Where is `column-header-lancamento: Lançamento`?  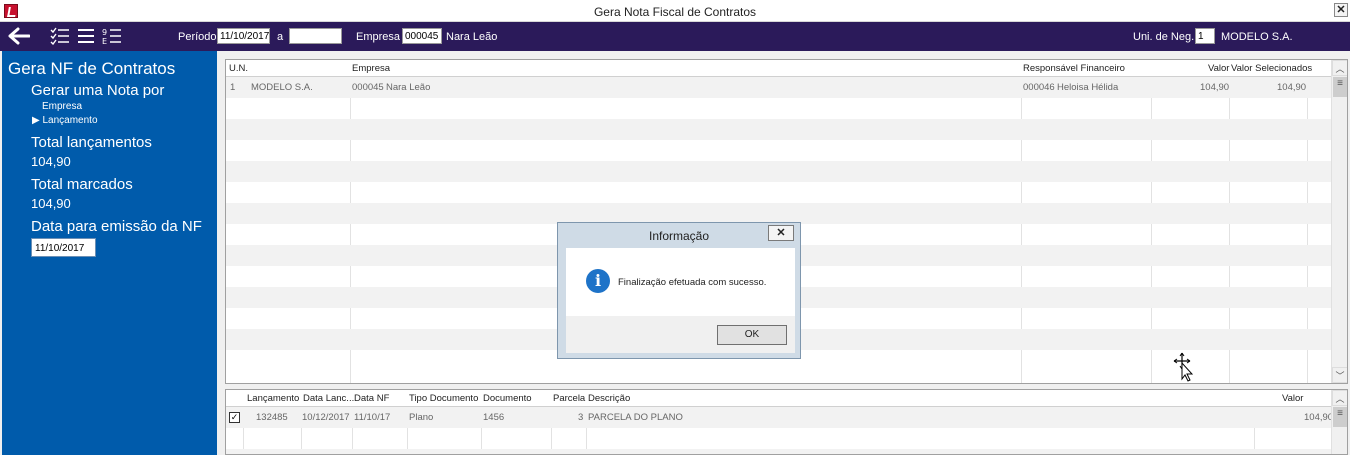 column-header-lancamento: Lançamento is located at coordinates (273, 398).